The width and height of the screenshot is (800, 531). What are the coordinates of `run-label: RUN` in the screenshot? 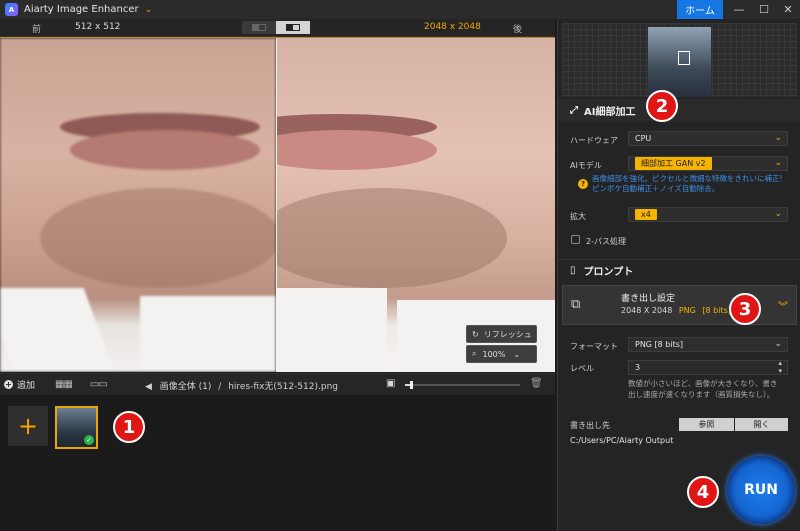 It's located at (761, 490).